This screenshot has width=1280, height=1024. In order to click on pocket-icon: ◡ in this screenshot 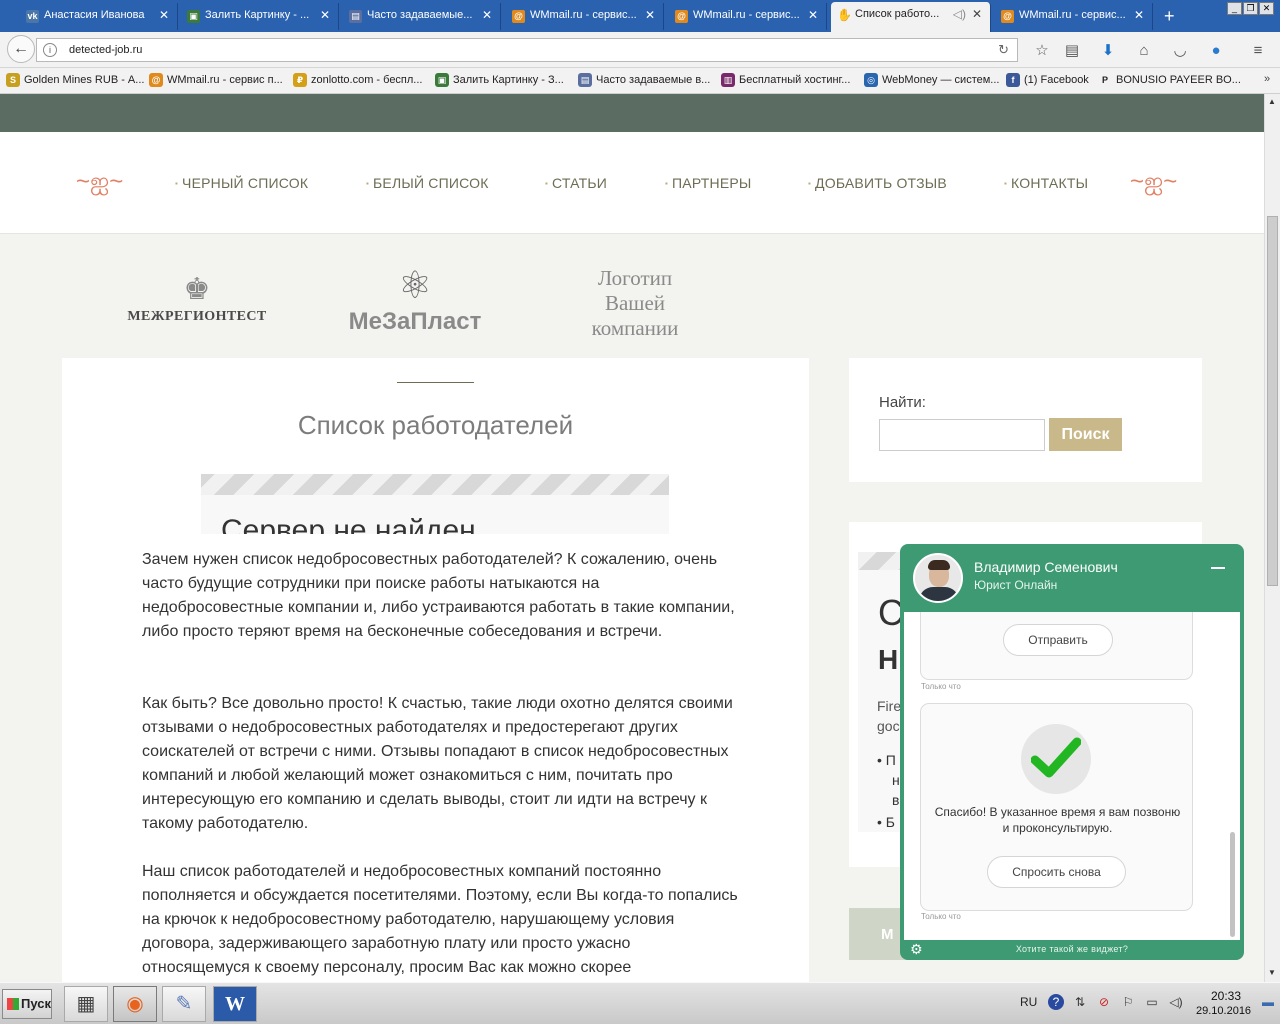, I will do `click(1180, 51)`.